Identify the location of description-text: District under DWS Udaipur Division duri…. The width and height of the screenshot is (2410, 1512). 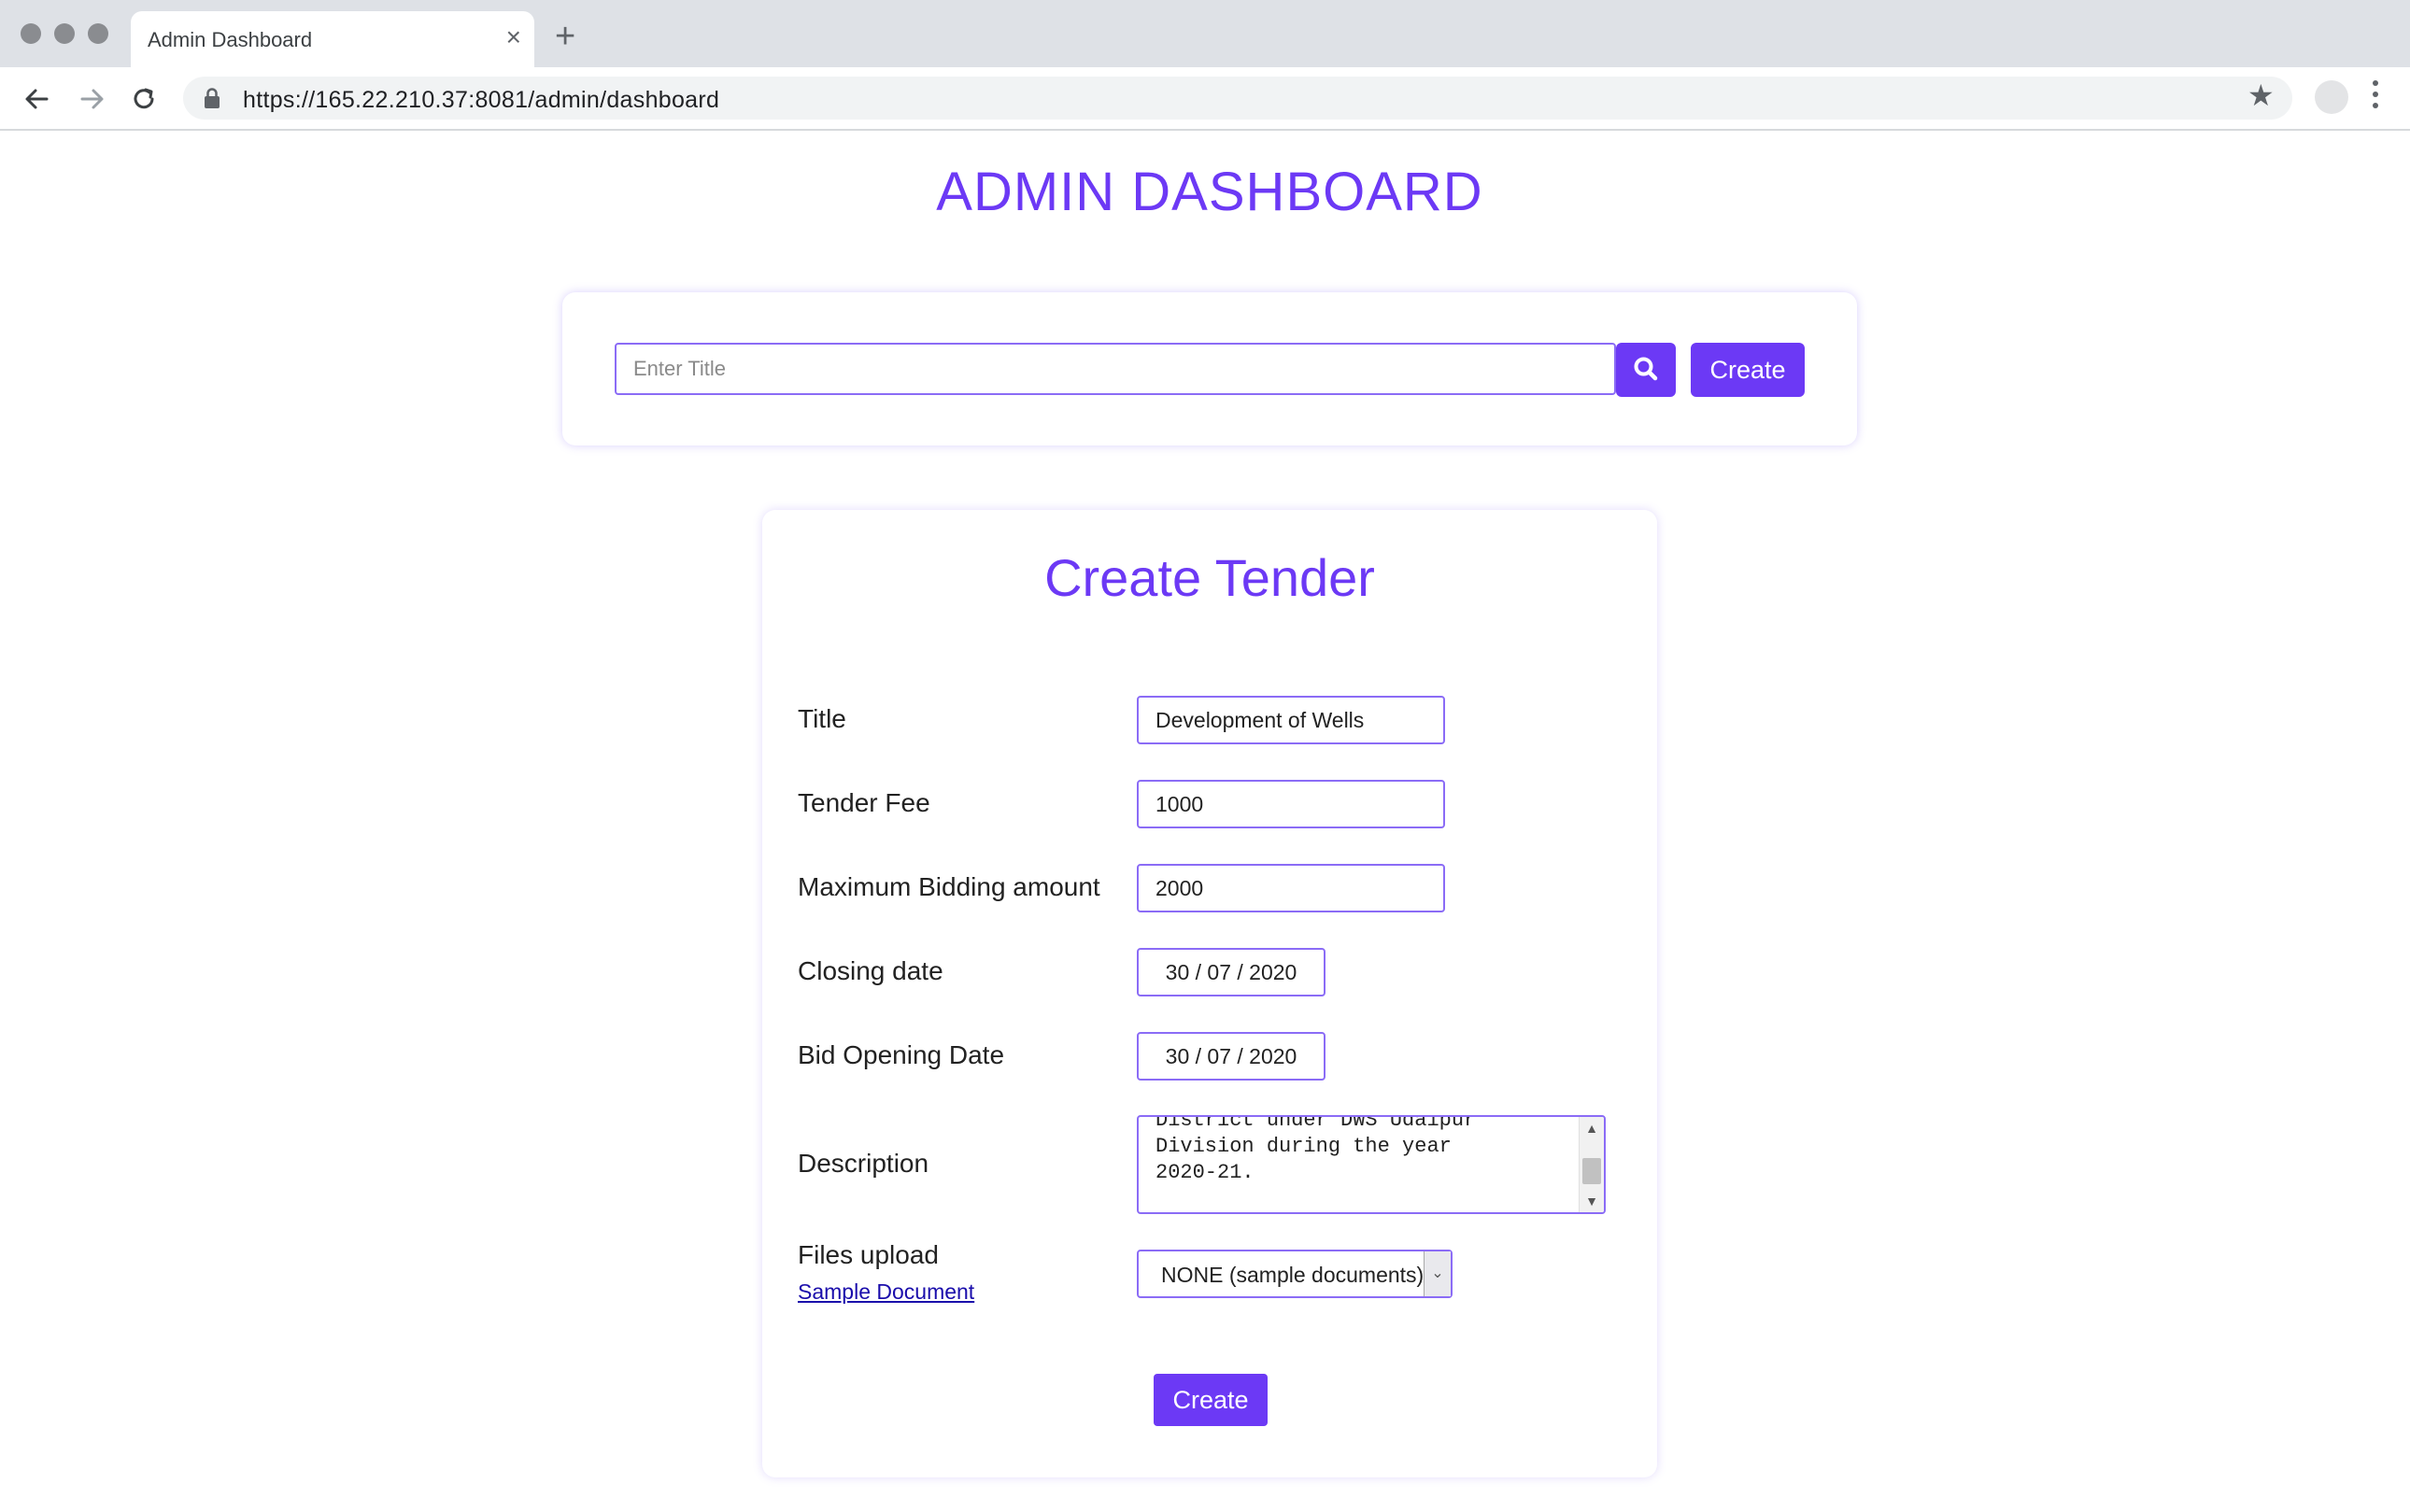
(1316, 1149).